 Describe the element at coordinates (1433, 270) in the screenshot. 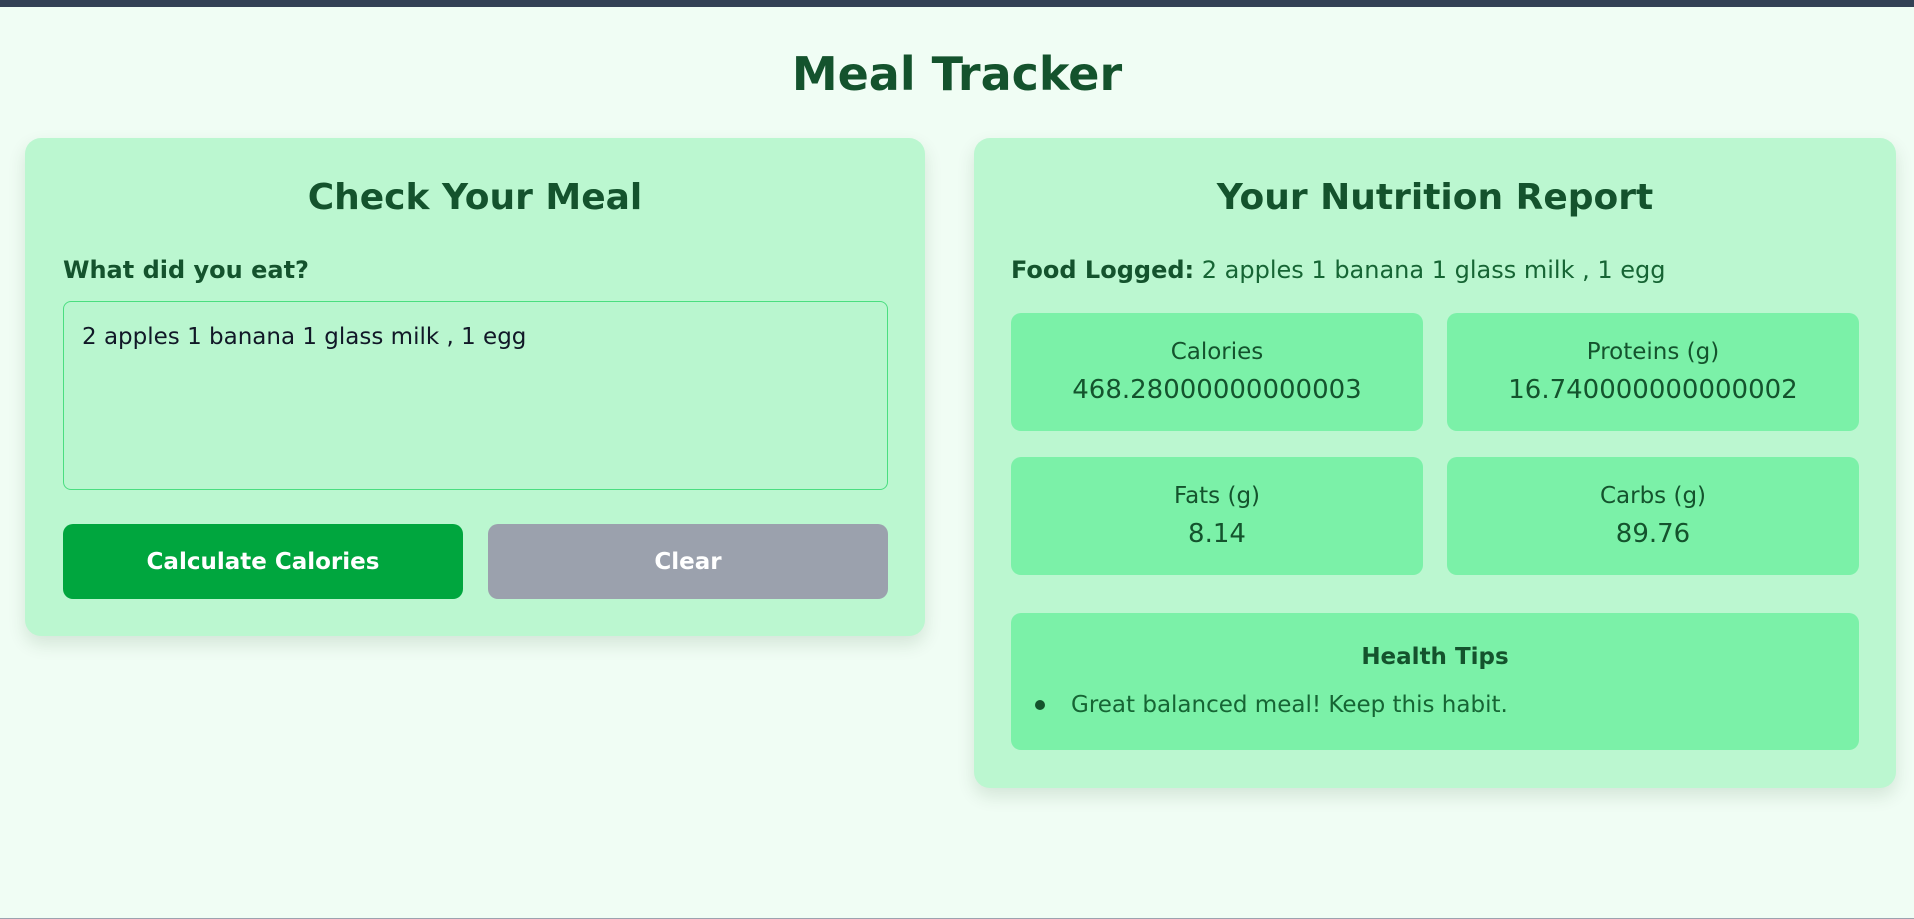

I see `food-logged-value: 2 apples 1 banana 1 glass milk , 1 egg` at that location.